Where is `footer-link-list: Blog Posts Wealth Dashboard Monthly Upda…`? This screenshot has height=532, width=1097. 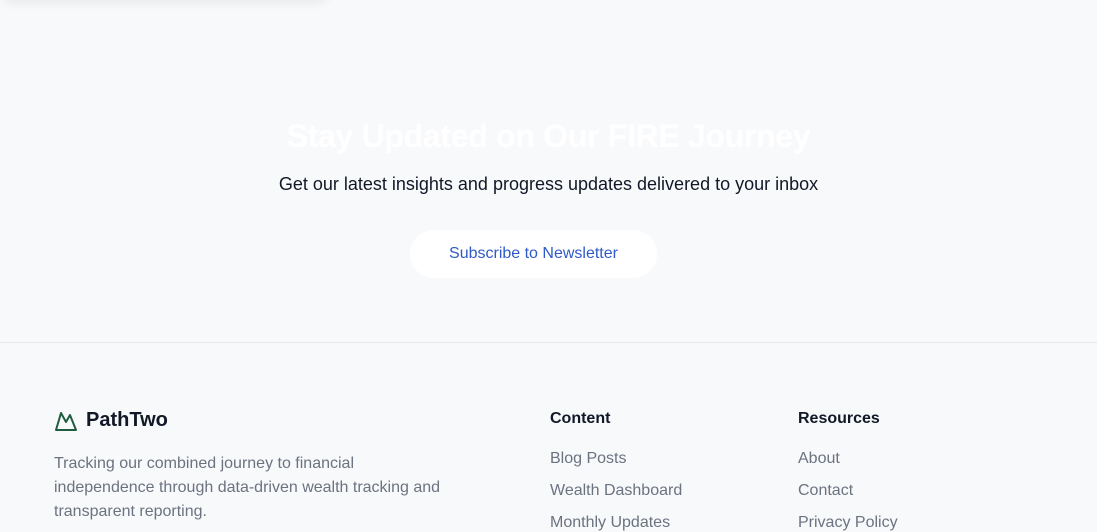
footer-link-list: Blog Posts Wealth Dashboard Monthly Upda… is located at coordinates (616, 490).